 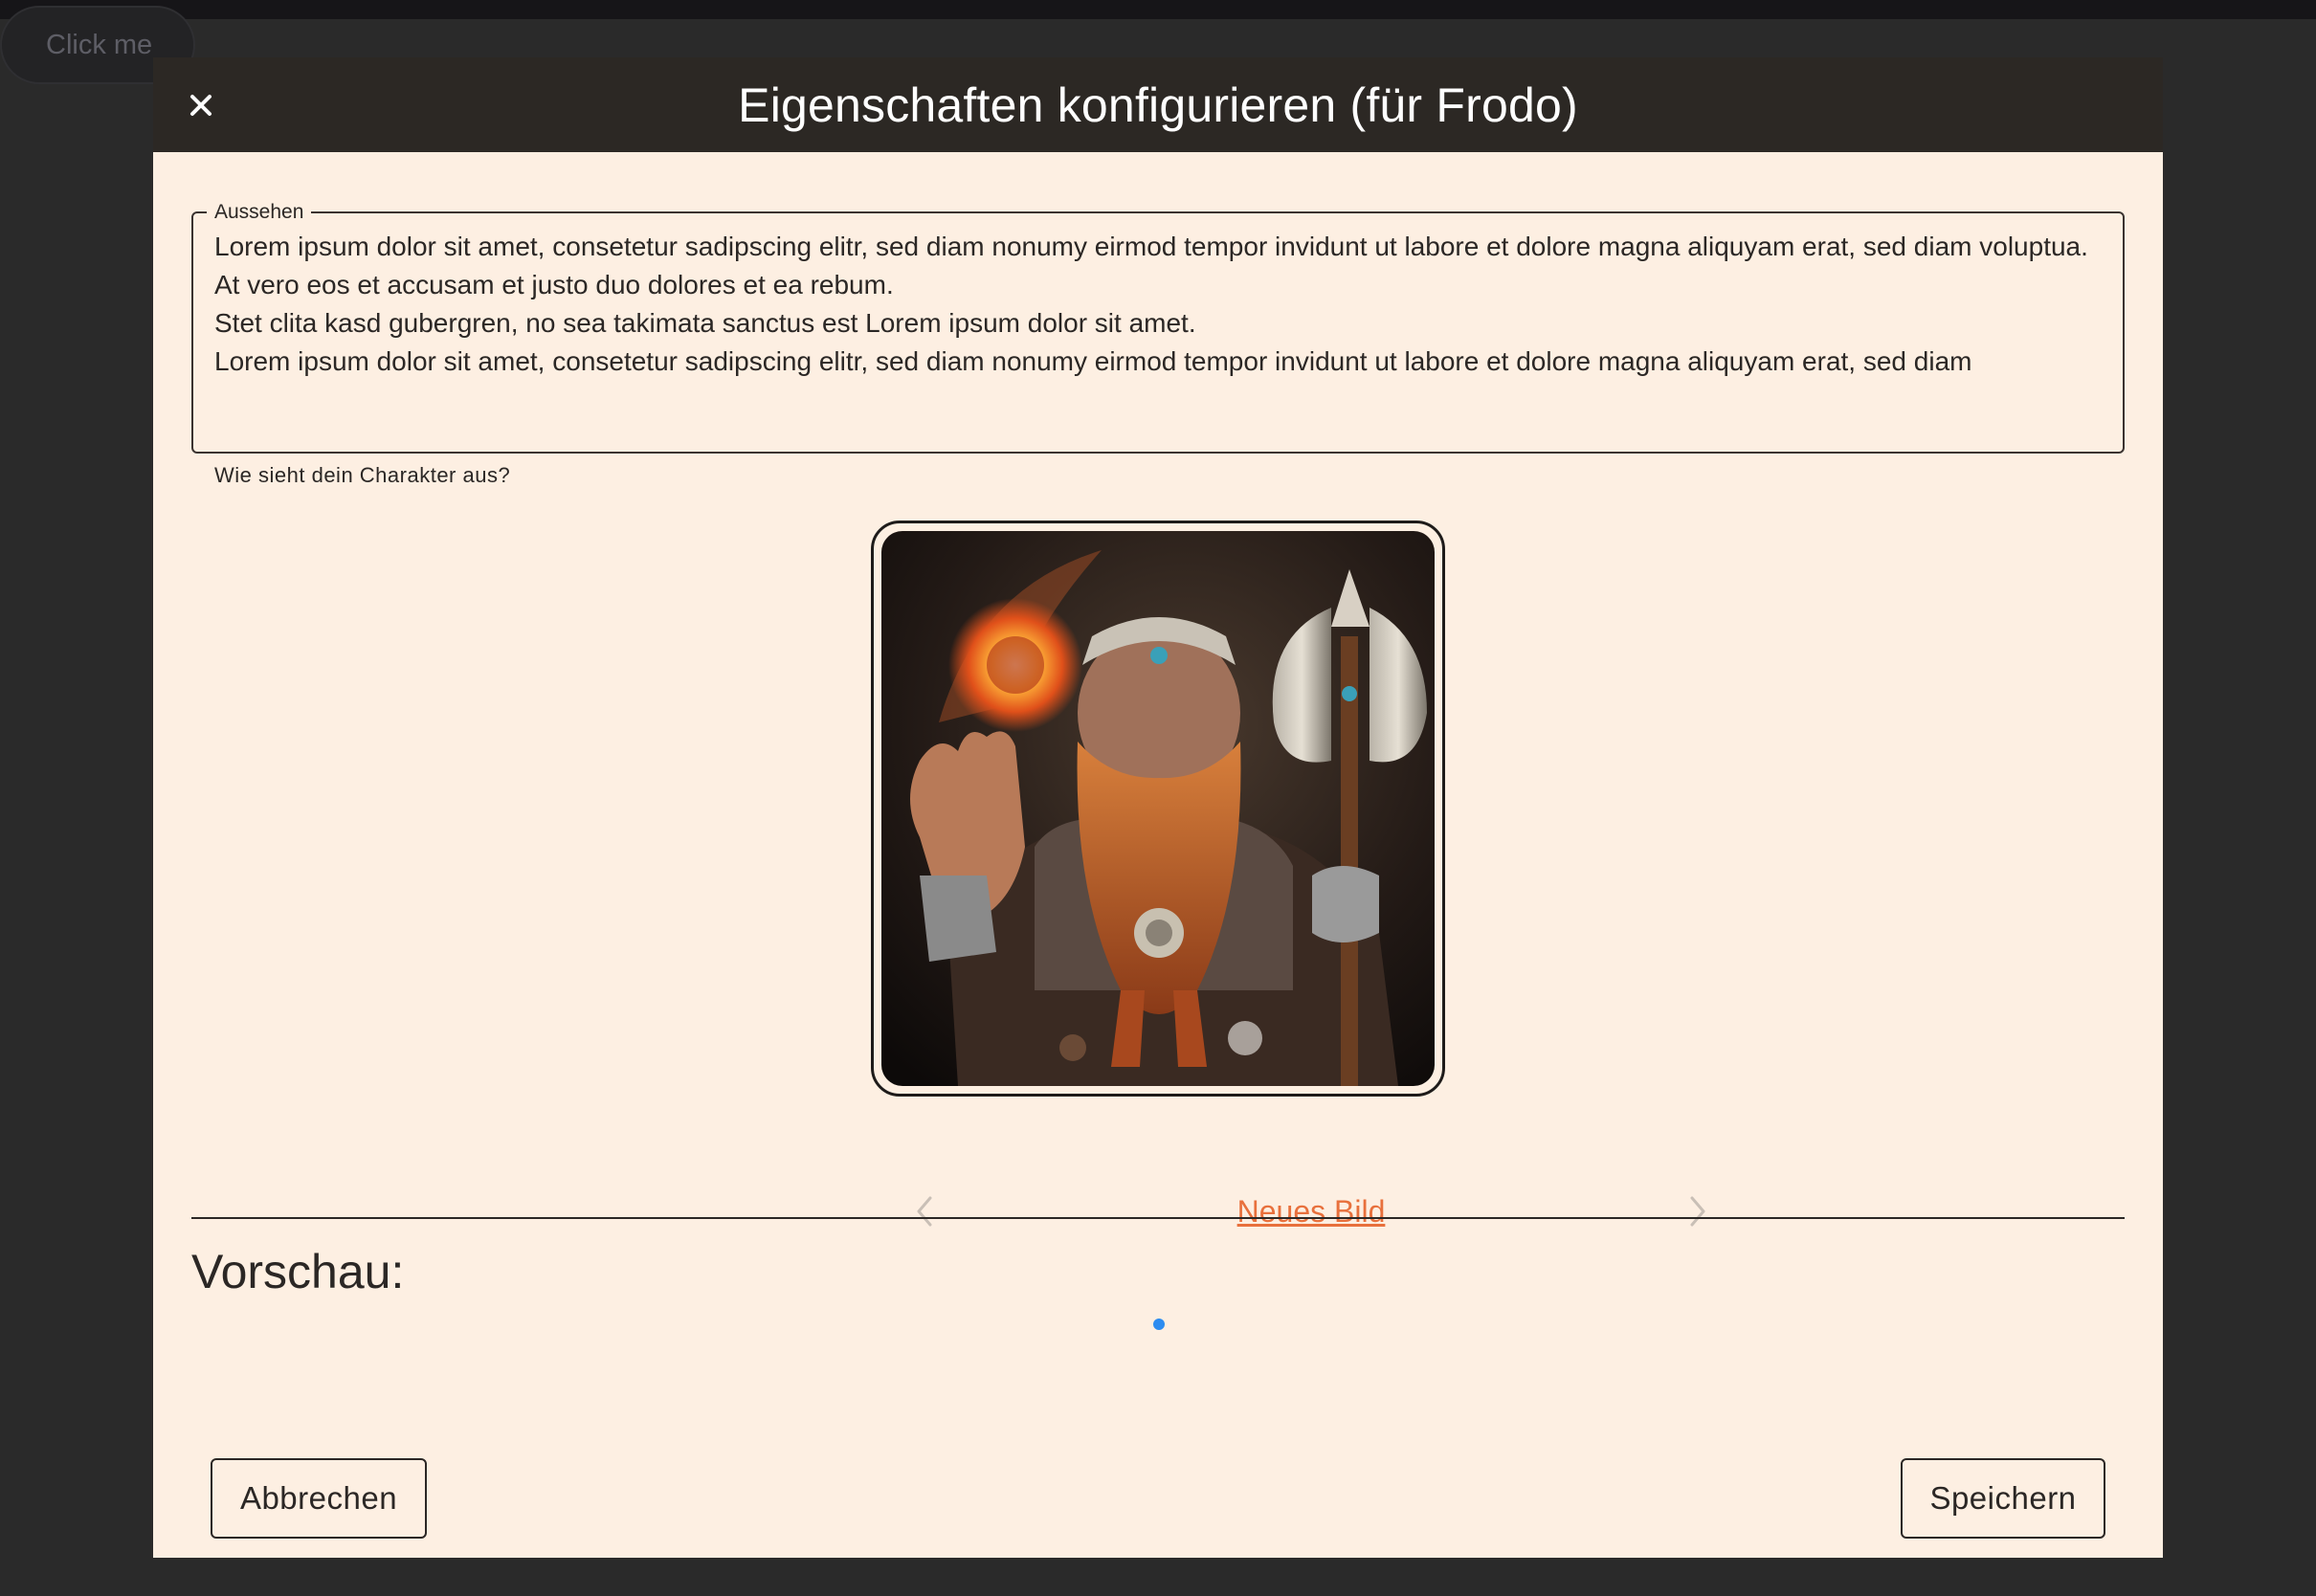 I want to click on appearance-fieldset: Aussehen, so click(x=1158, y=328).